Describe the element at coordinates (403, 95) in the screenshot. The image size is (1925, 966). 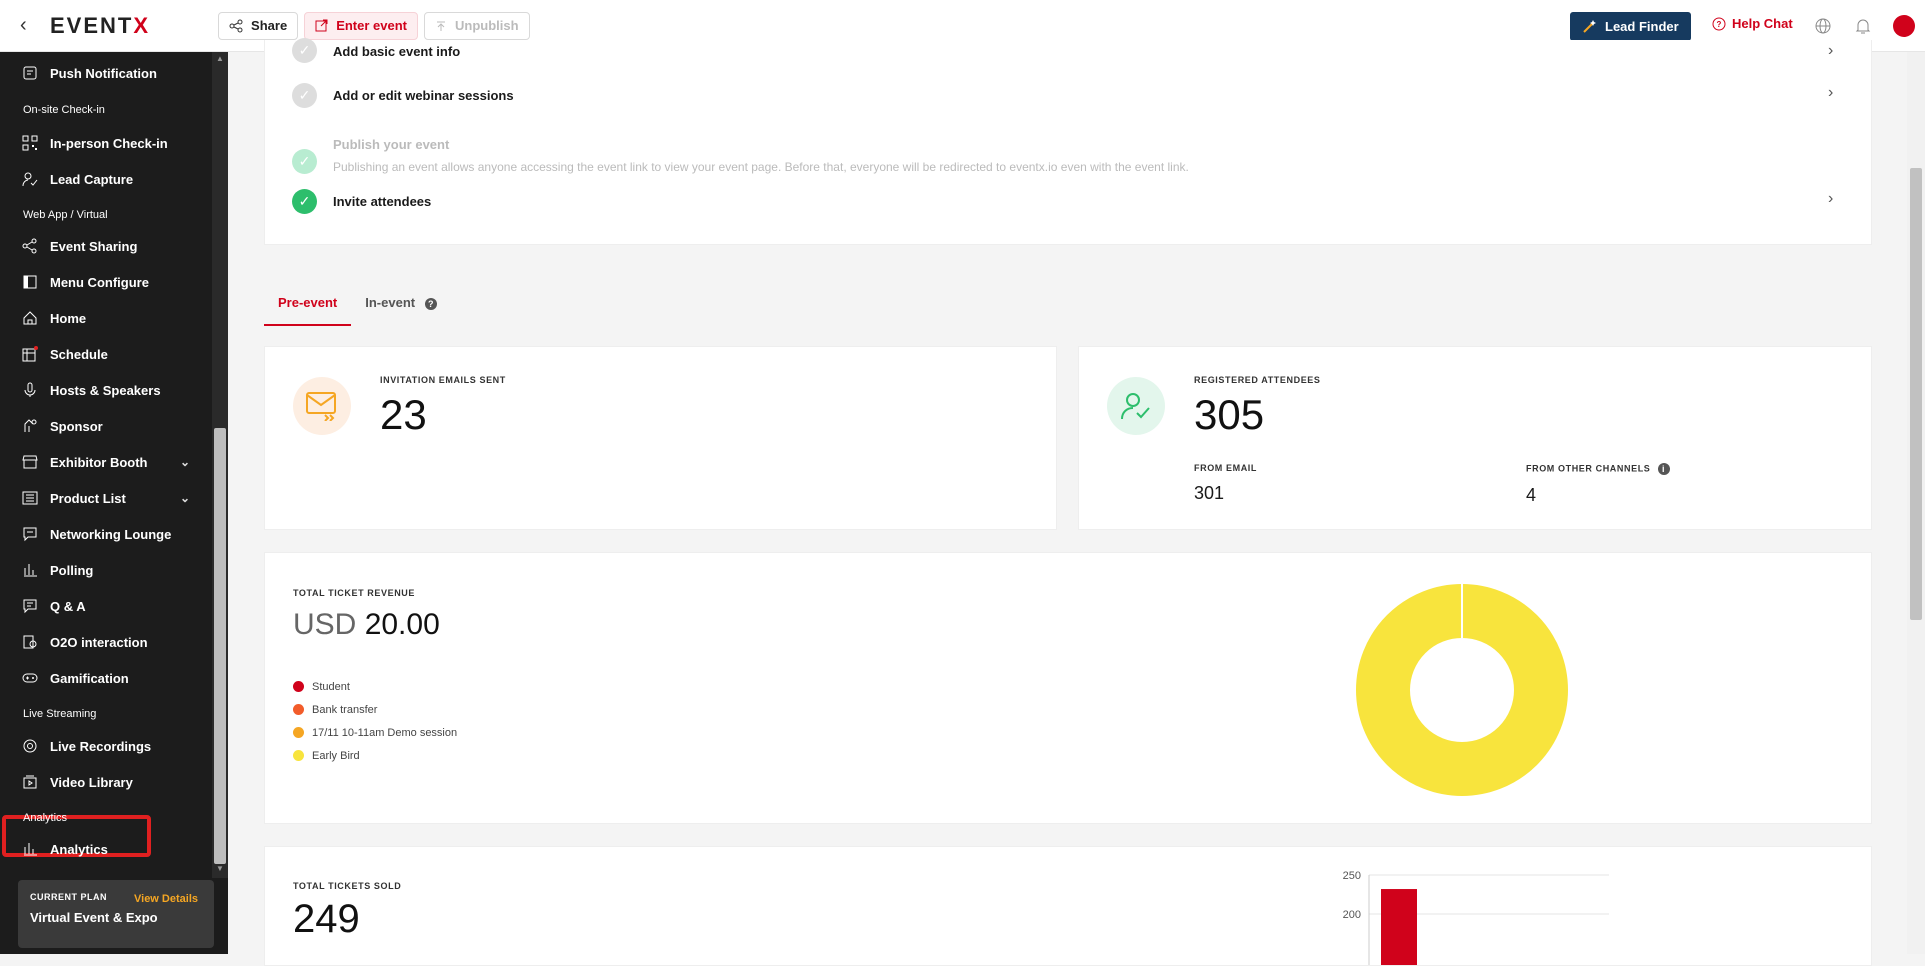
I see `checklist-item: ✓ Add or edit webinar sessions` at that location.